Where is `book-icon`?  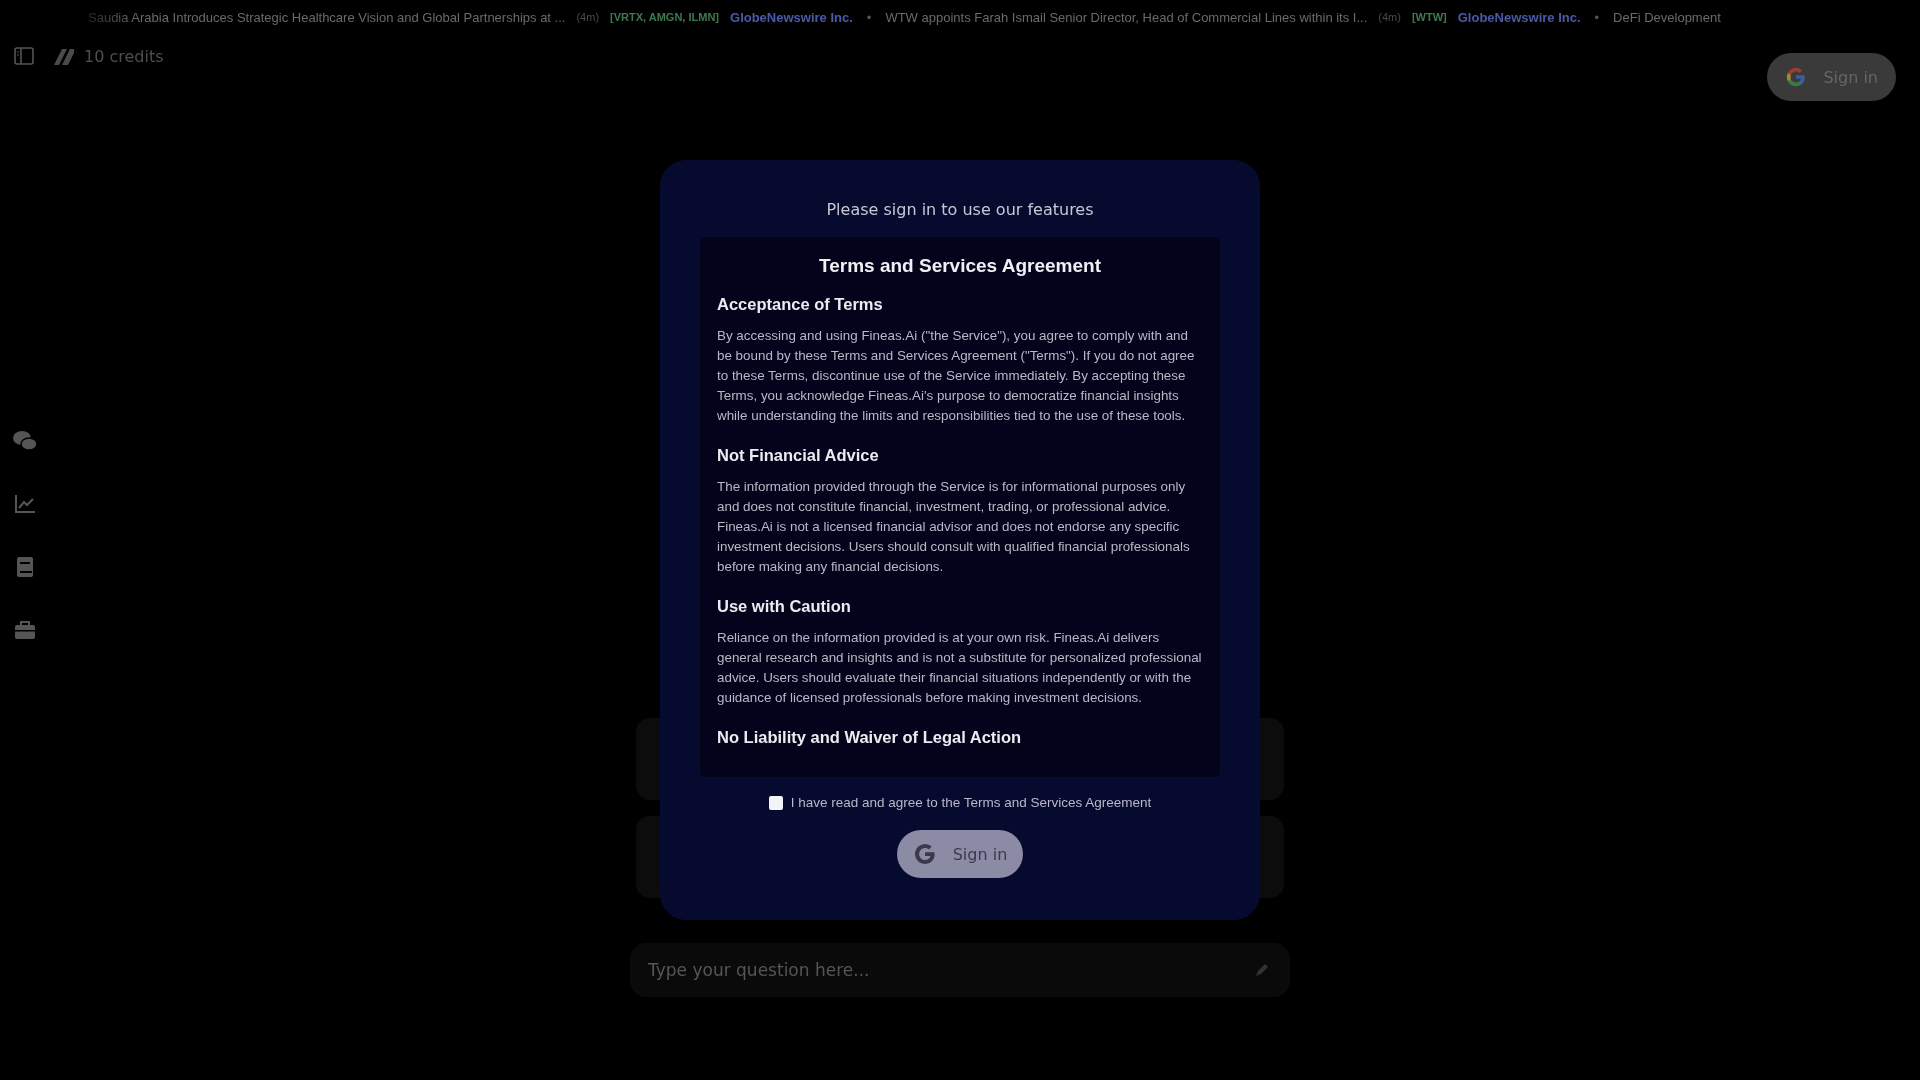
book-icon is located at coordinates (25, 567).